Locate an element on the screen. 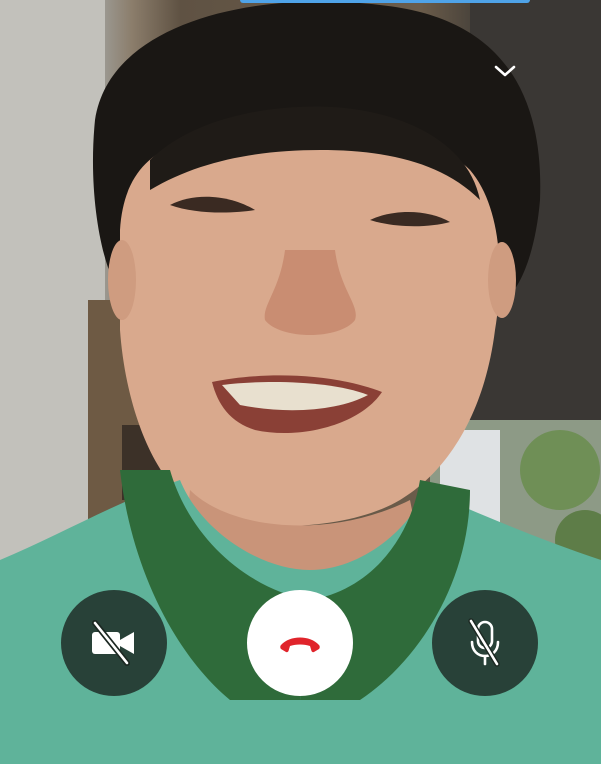 Image resolution: width=601 pixels, height=764 pixels. toggle-mic-button is located at coordinates (485, 643).